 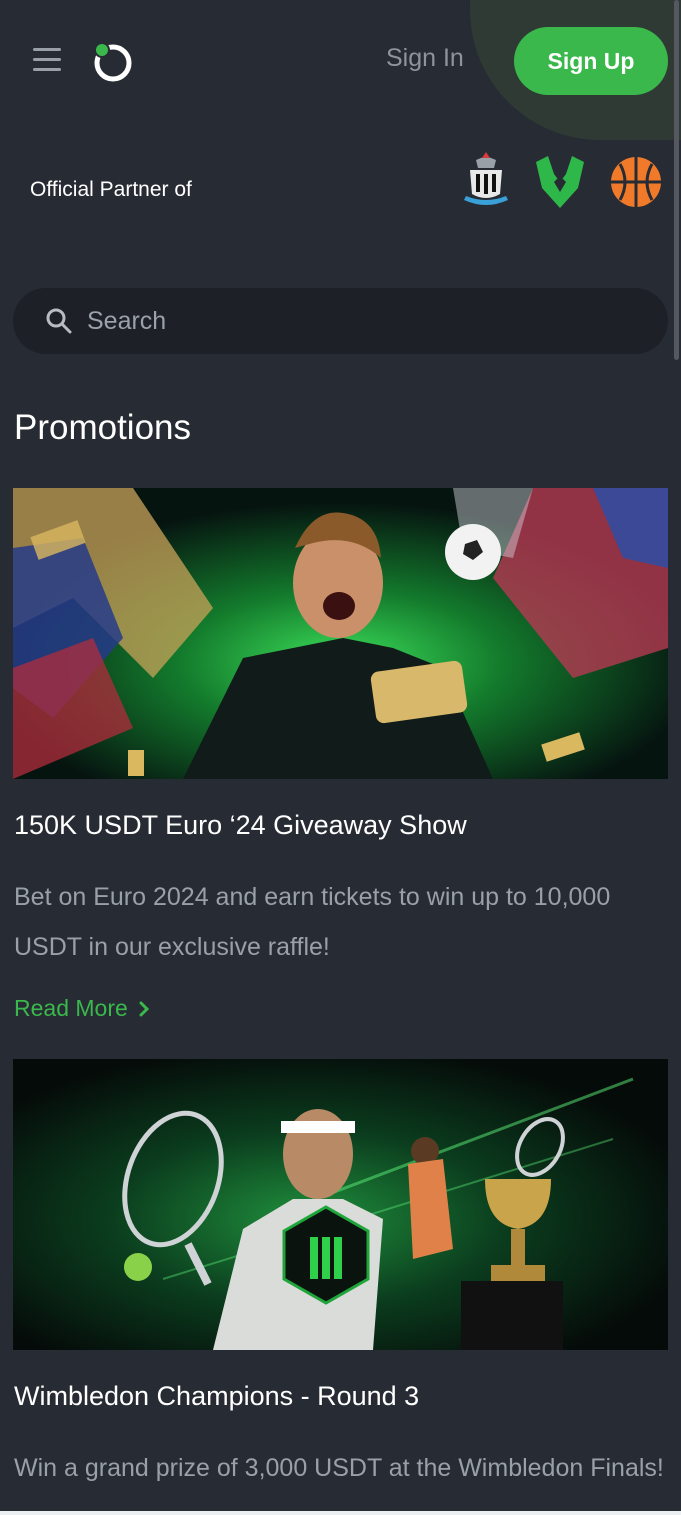 I want to click on search-input, so click(x=357, y=321).